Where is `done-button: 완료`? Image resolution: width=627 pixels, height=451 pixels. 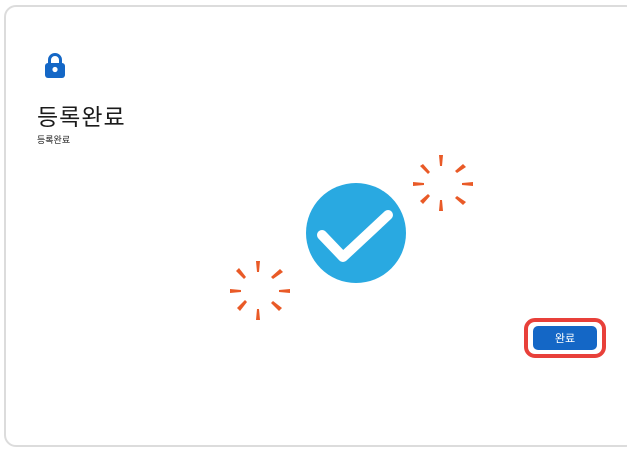
done-button: 완료 is located at coordinates (565, 338).